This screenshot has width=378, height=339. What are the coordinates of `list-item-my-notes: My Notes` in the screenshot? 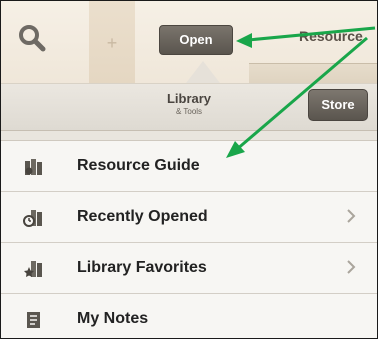 It's located at (189, 316).